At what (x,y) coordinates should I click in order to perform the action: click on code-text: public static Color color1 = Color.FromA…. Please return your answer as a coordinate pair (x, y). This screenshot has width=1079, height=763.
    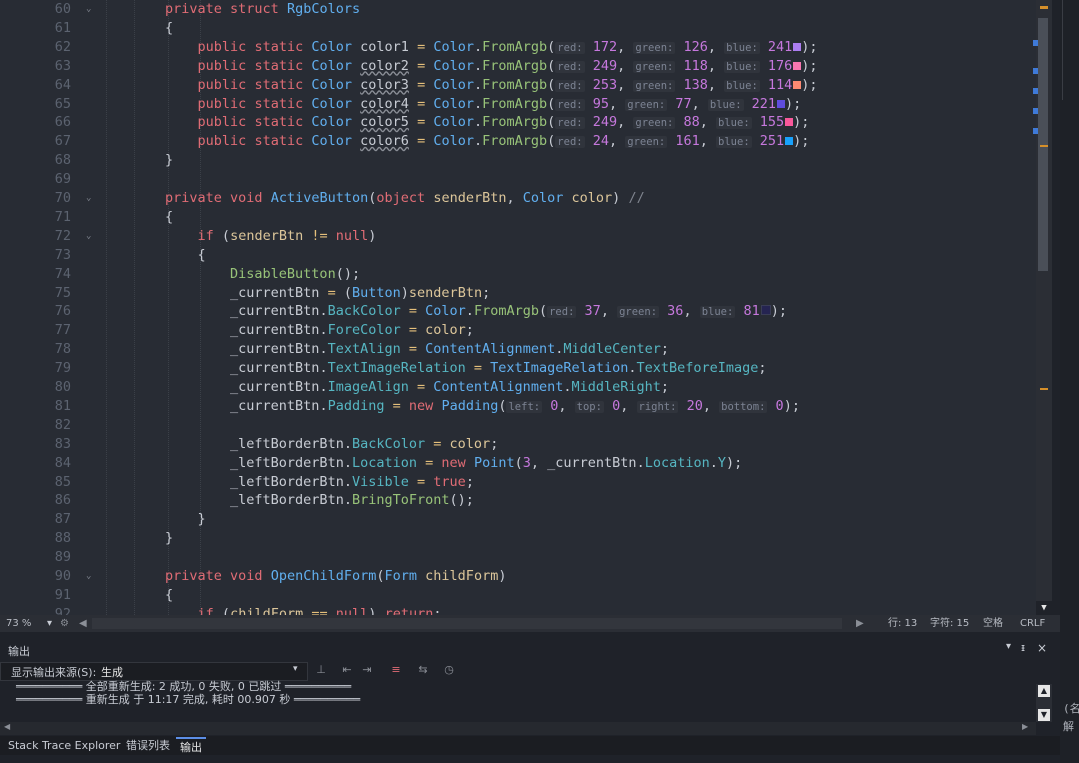
    Looking at the image, I should click on (491, 48).